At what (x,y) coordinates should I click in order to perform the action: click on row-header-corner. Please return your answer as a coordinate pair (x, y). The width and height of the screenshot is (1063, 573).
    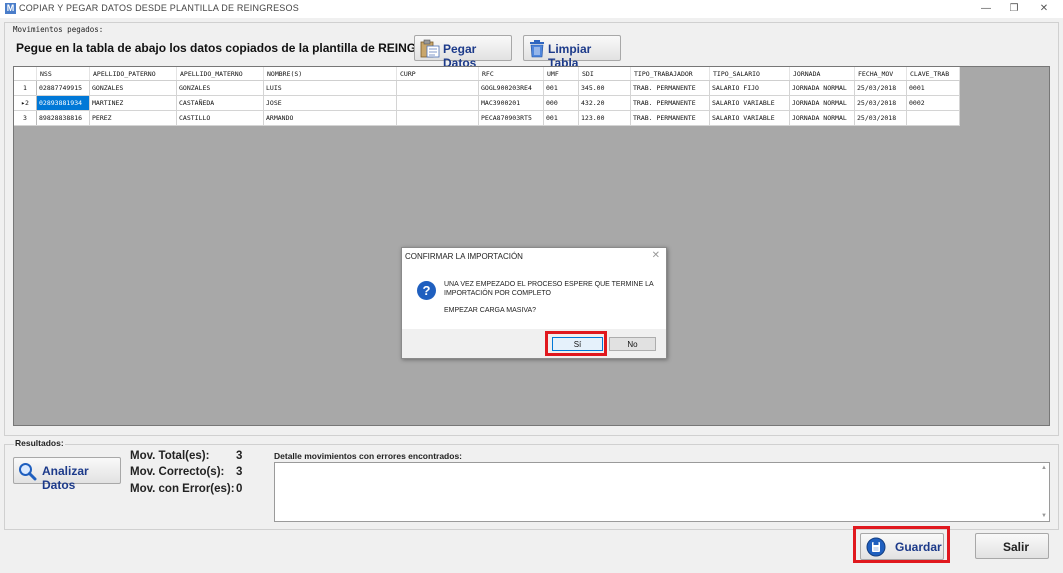
    Looking at the image, I should click on (25, 74).